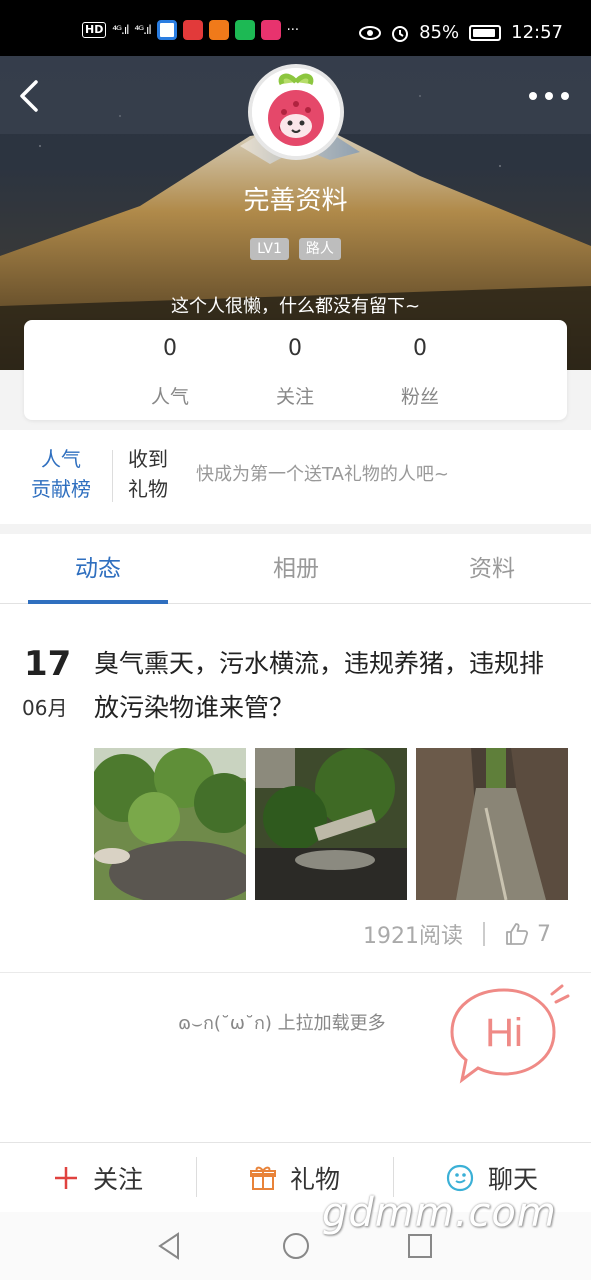 This screenshot has height=1280, width=591. I want to click on like-count: 7, so click(544, 934).